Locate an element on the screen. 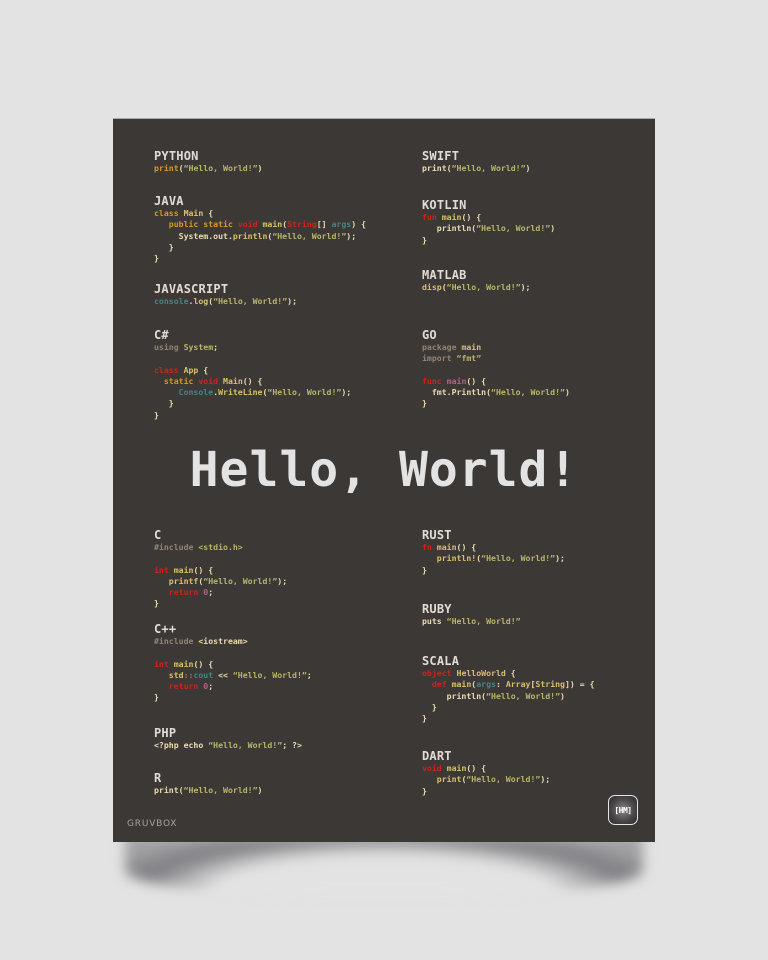 The height and width of the screenshot is (960, 768). code-line: int main() { is located at coordinates (233, 664).